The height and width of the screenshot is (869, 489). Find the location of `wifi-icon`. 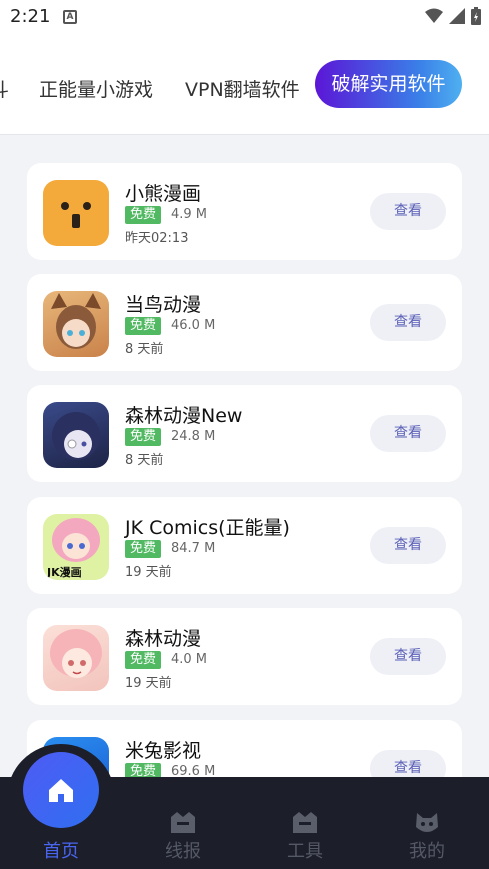

wifi-icon is located at coordinates (434, 15).